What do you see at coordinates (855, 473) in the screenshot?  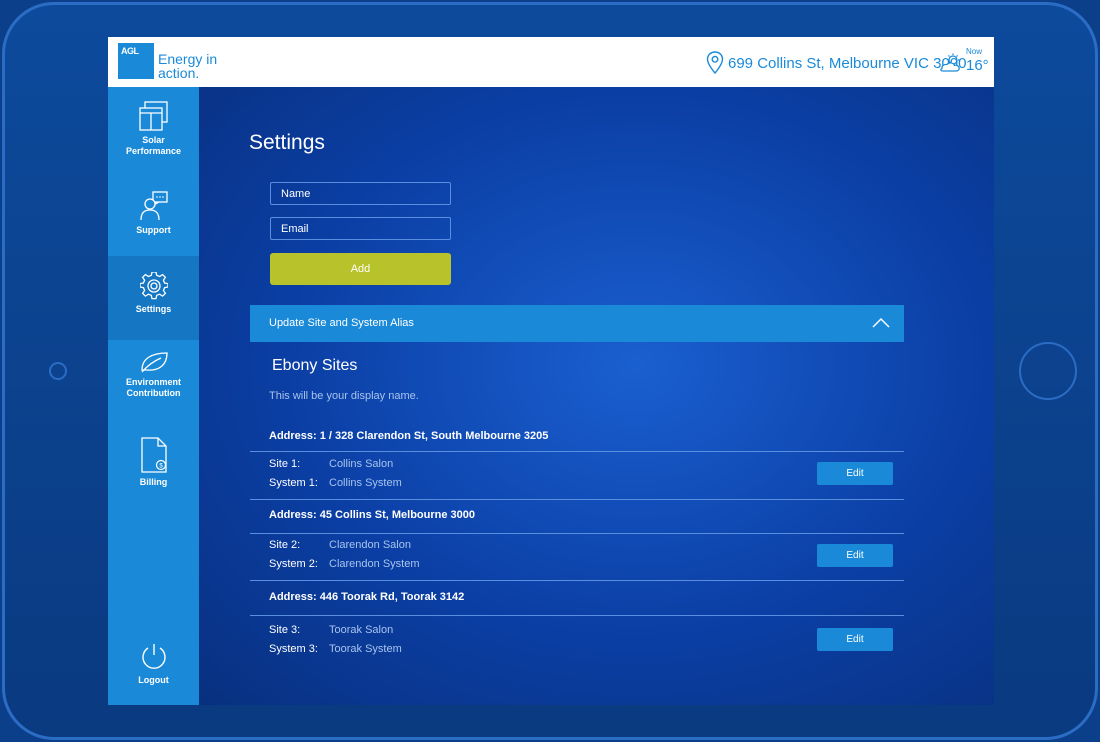 I see `edit-button-site-1: Edit` at bounding box center [855, 473].